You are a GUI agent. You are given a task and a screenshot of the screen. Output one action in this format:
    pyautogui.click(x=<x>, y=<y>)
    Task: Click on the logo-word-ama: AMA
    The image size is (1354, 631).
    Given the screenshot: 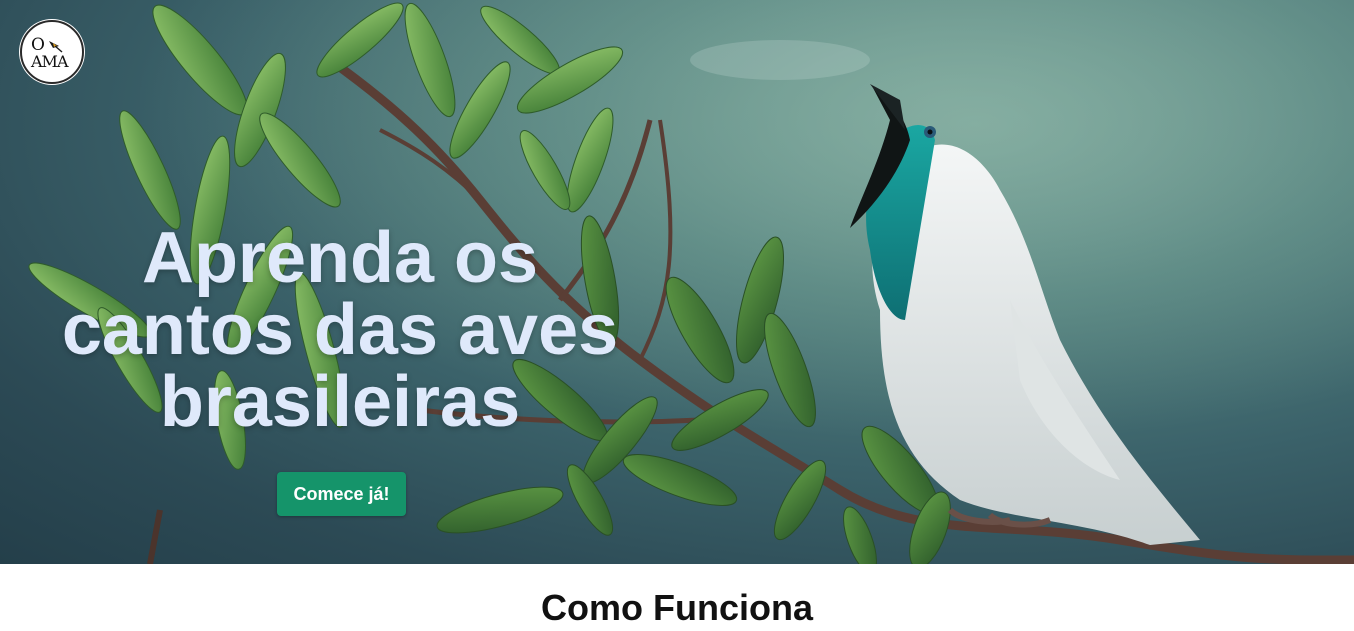 What is the action you would take?
    pyautogui.click(x=49, y=61)
    